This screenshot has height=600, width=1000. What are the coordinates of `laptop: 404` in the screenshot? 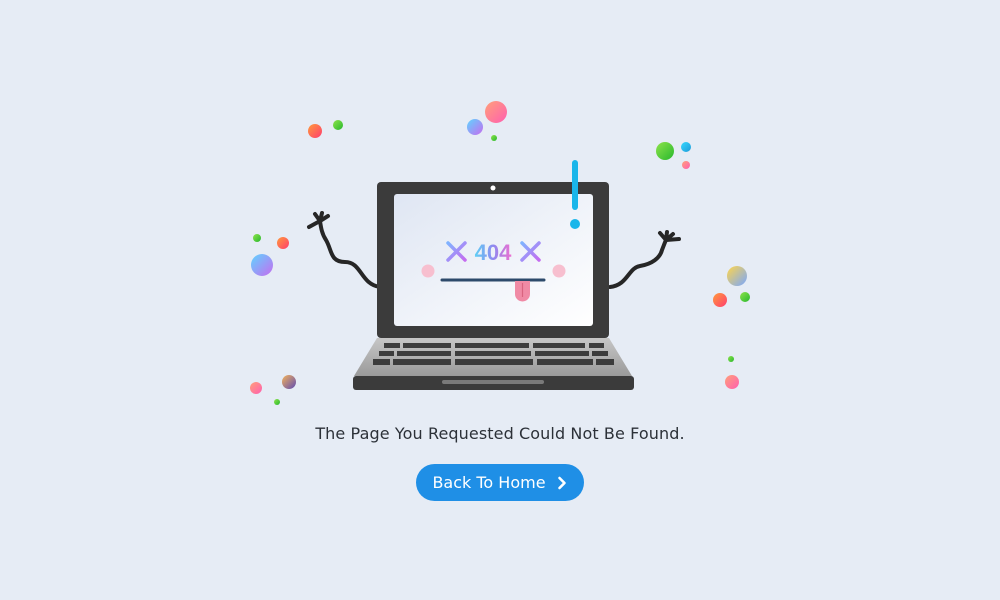 It's located at (493, 275).